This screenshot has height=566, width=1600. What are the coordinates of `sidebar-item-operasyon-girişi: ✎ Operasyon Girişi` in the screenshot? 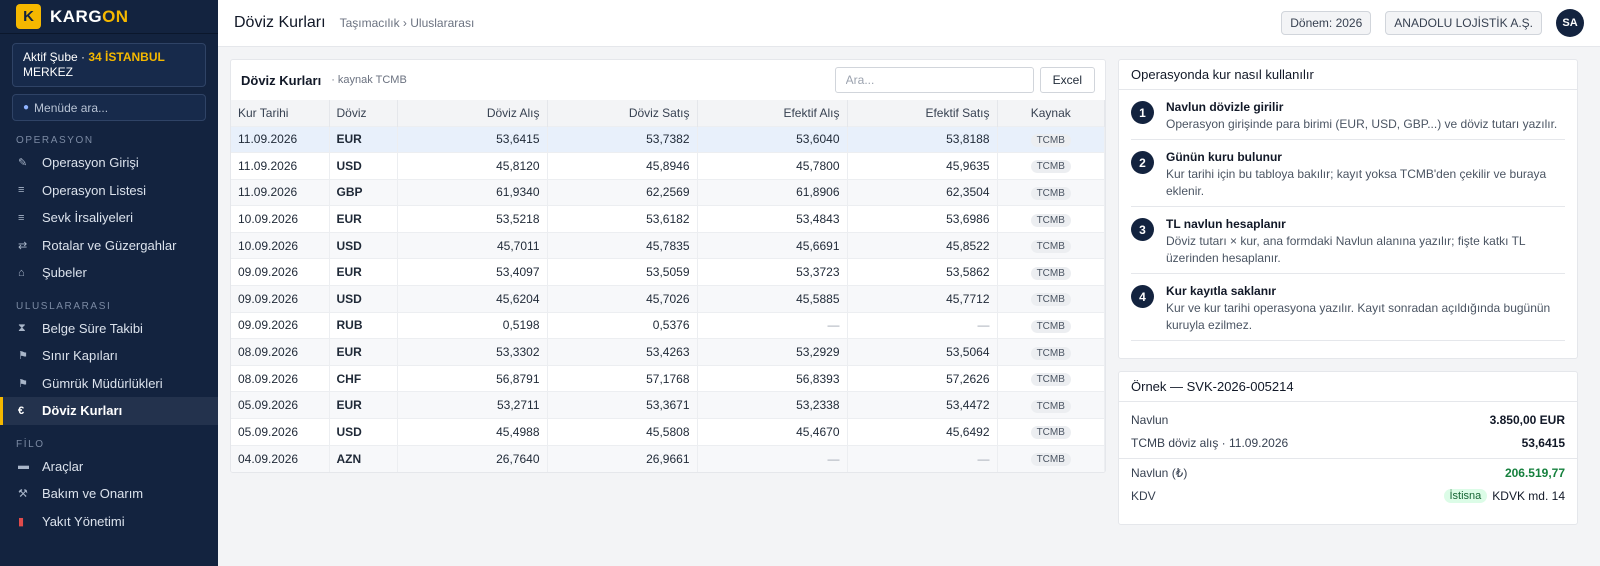 It's located at (109, 163).